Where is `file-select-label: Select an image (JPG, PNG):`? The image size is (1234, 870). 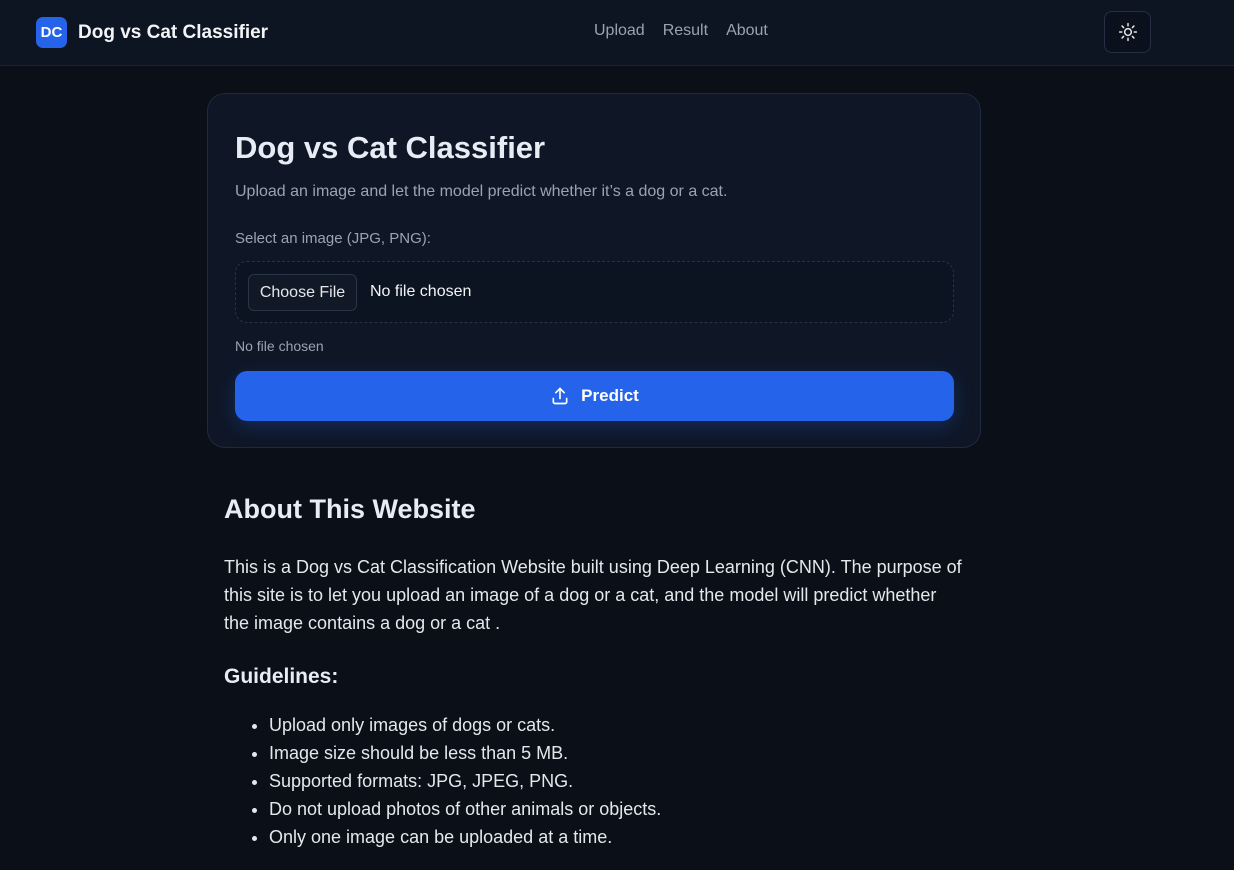 file-select-label: Select an image (JPG, PNG): is located at coordinates (333, 238).